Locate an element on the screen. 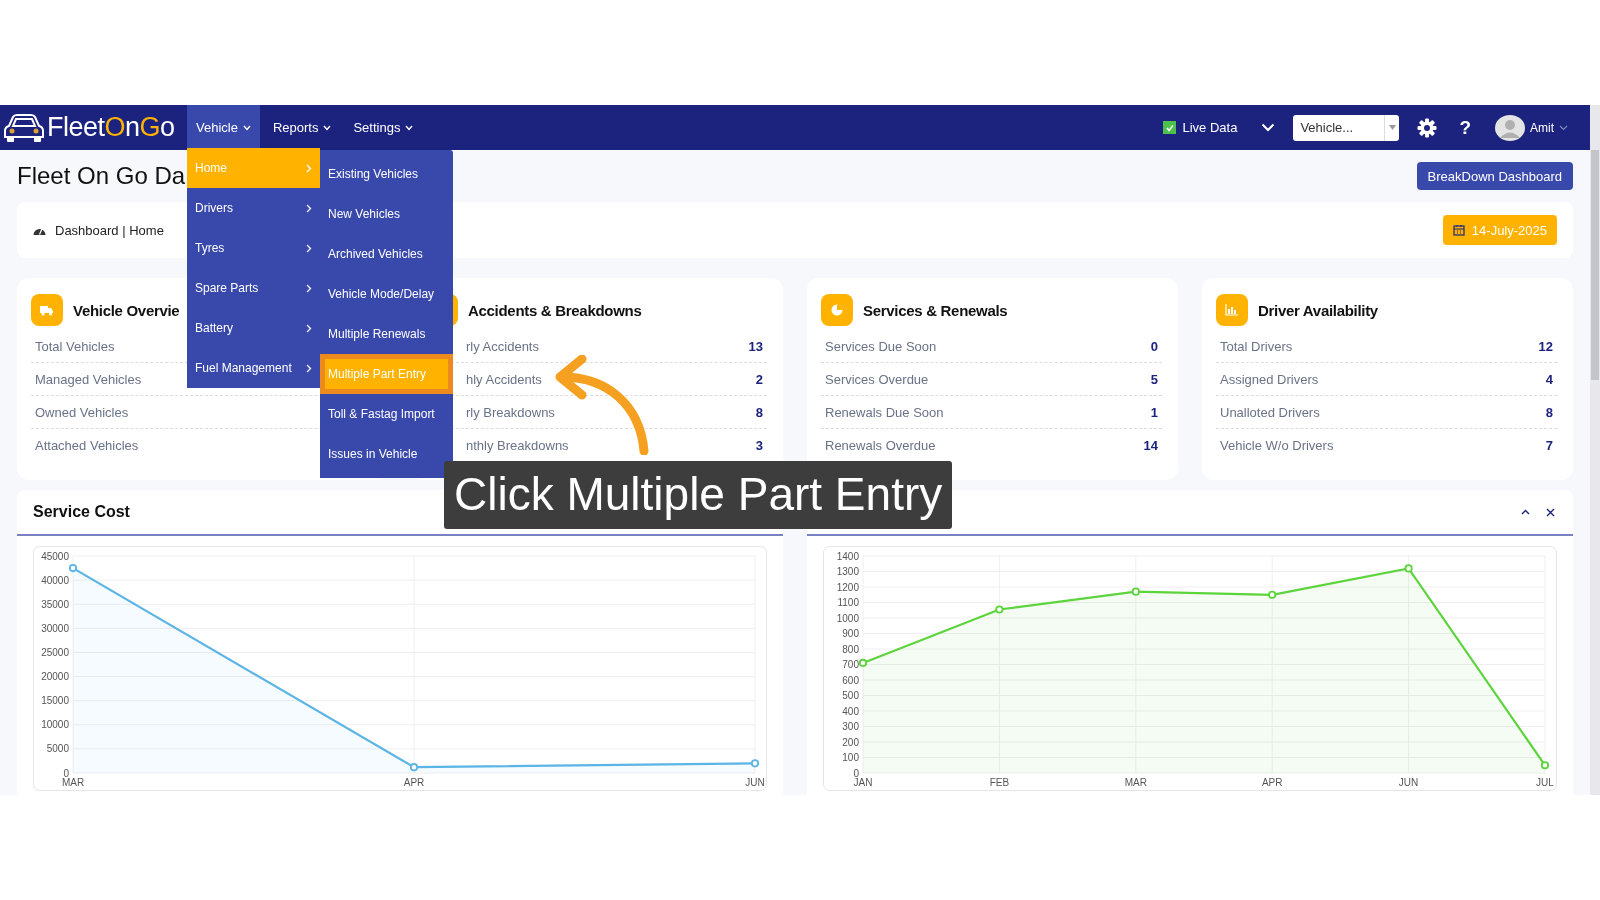  stat-value: 0 is located at coordinates (1154, 346).